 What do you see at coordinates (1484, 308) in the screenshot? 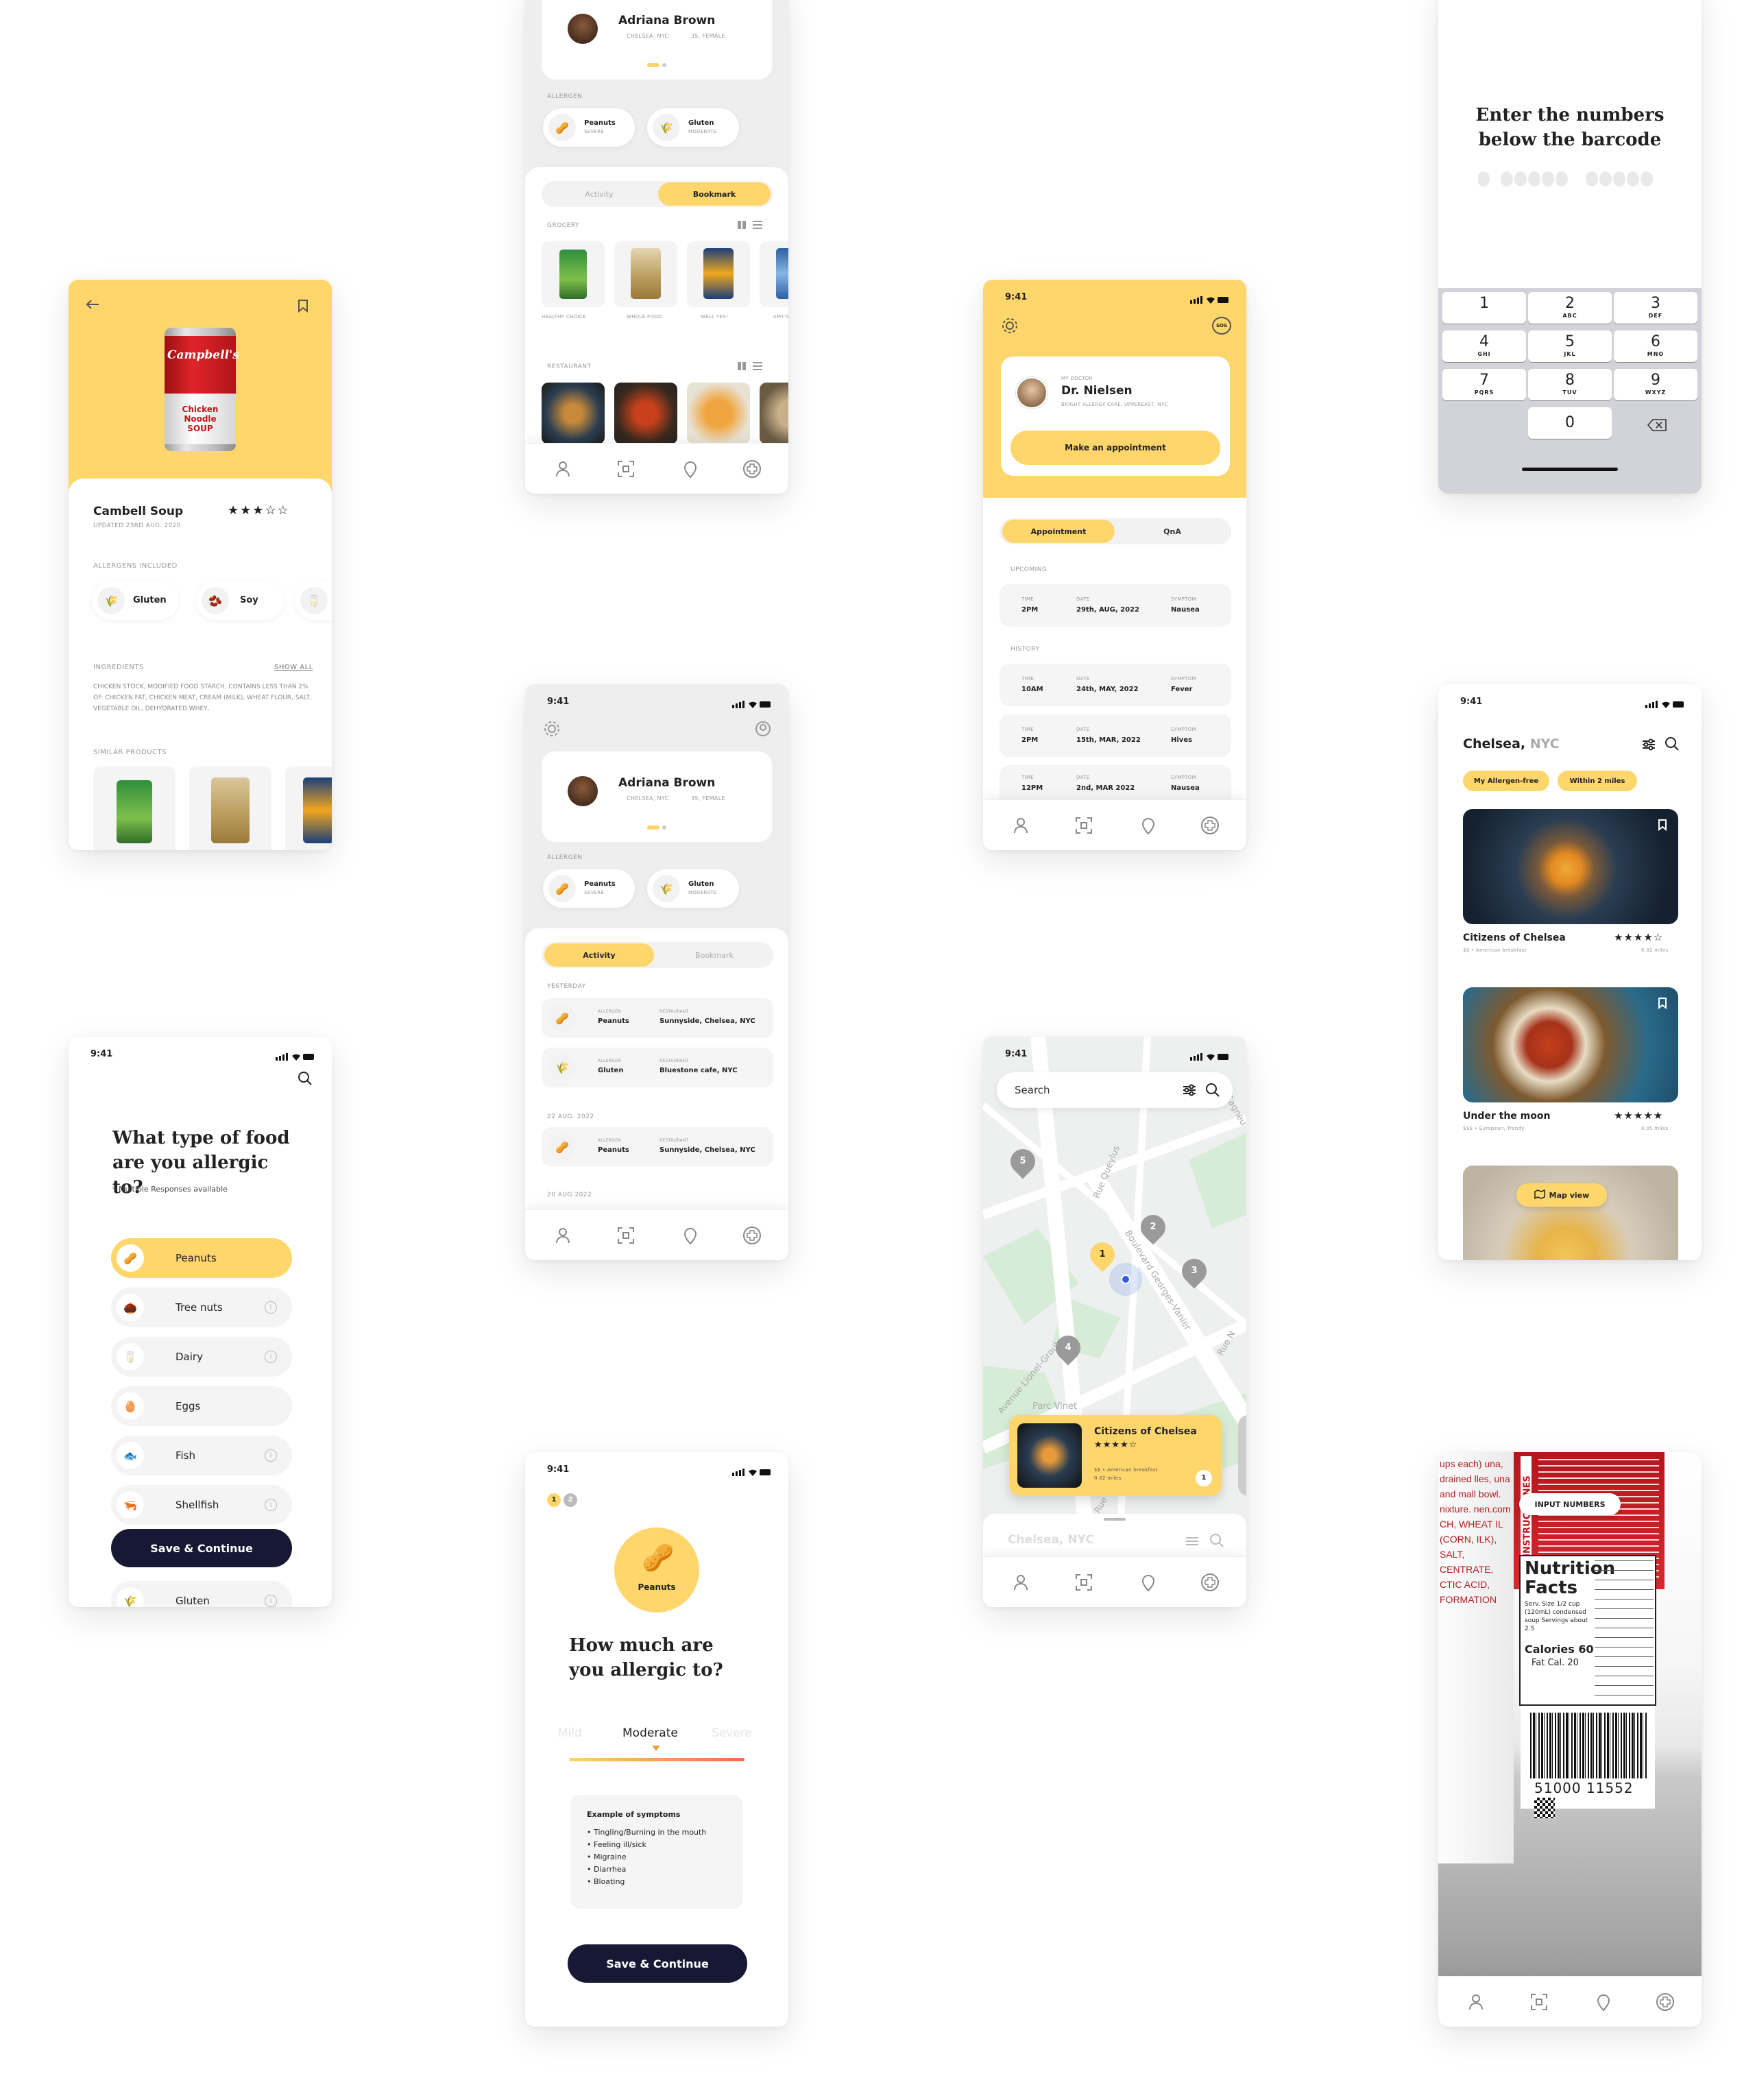
I see `key-1: 1` at bounding box center [1484, 308].